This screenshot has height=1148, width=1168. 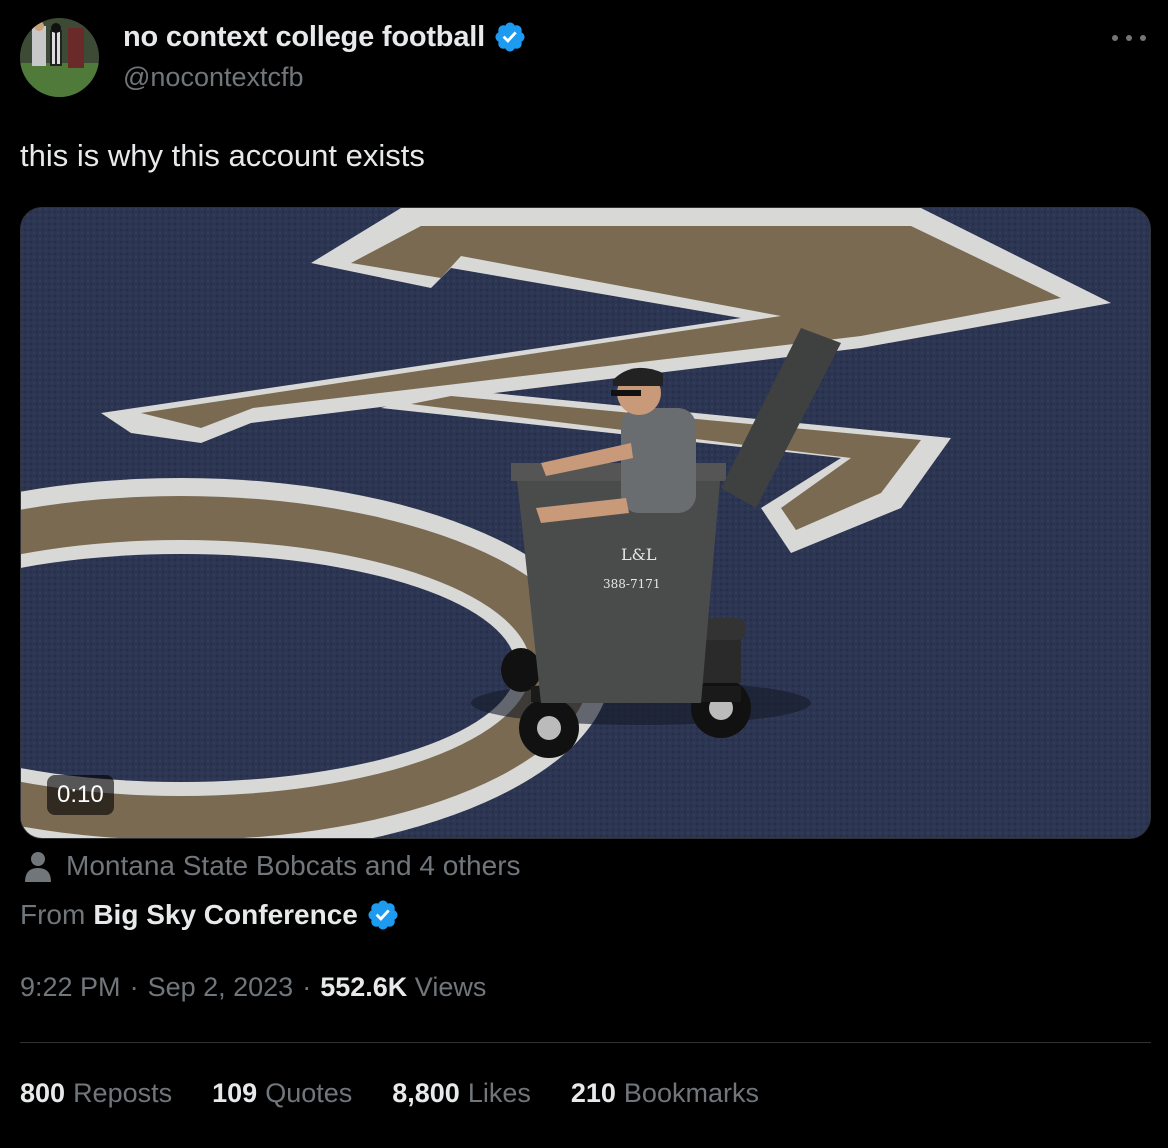 I want to click on video-duration-badge: 0:10, so click(x=80, y=795).